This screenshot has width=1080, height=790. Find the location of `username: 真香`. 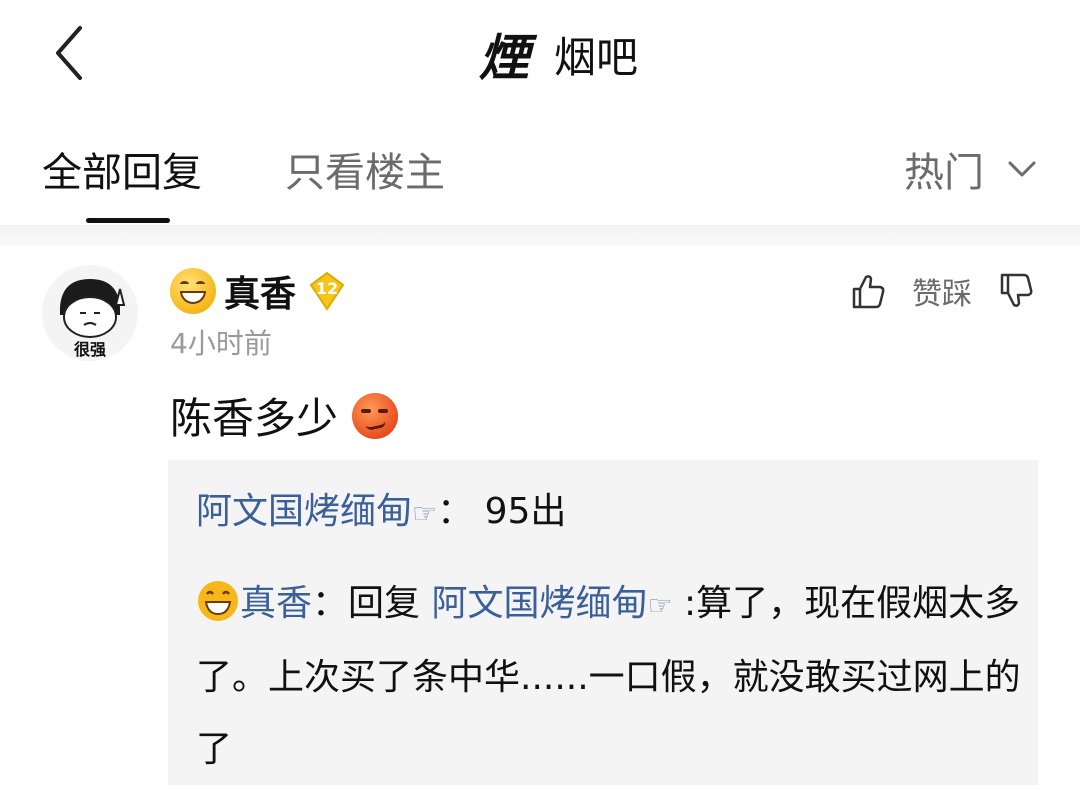

username: 真香 is located at coordinates (260, 291).